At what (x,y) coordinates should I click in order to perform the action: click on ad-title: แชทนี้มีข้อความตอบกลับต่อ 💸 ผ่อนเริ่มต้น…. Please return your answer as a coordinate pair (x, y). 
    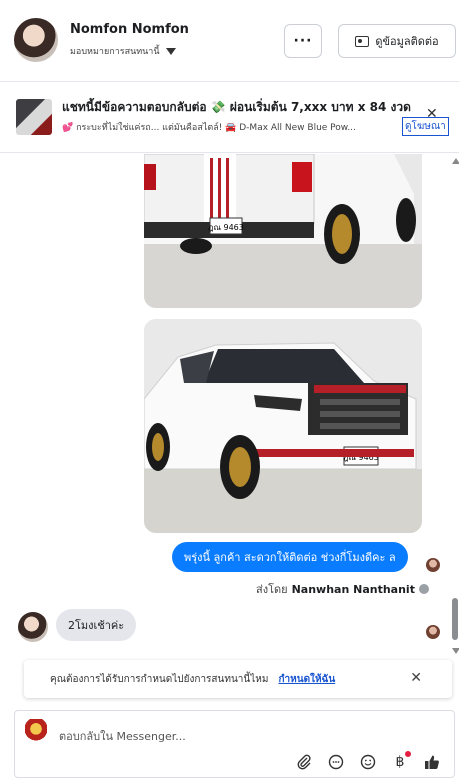
    Looking at the image, I should click on (236, 107).